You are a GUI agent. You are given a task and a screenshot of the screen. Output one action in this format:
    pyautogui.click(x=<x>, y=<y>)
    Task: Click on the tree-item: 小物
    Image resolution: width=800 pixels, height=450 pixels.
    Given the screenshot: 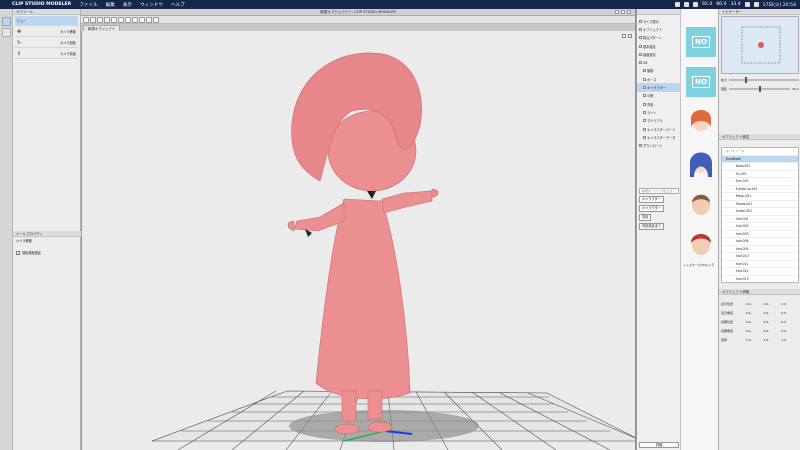 What is the action you would take?
    pyautogui.click(x=658, y=96)
    